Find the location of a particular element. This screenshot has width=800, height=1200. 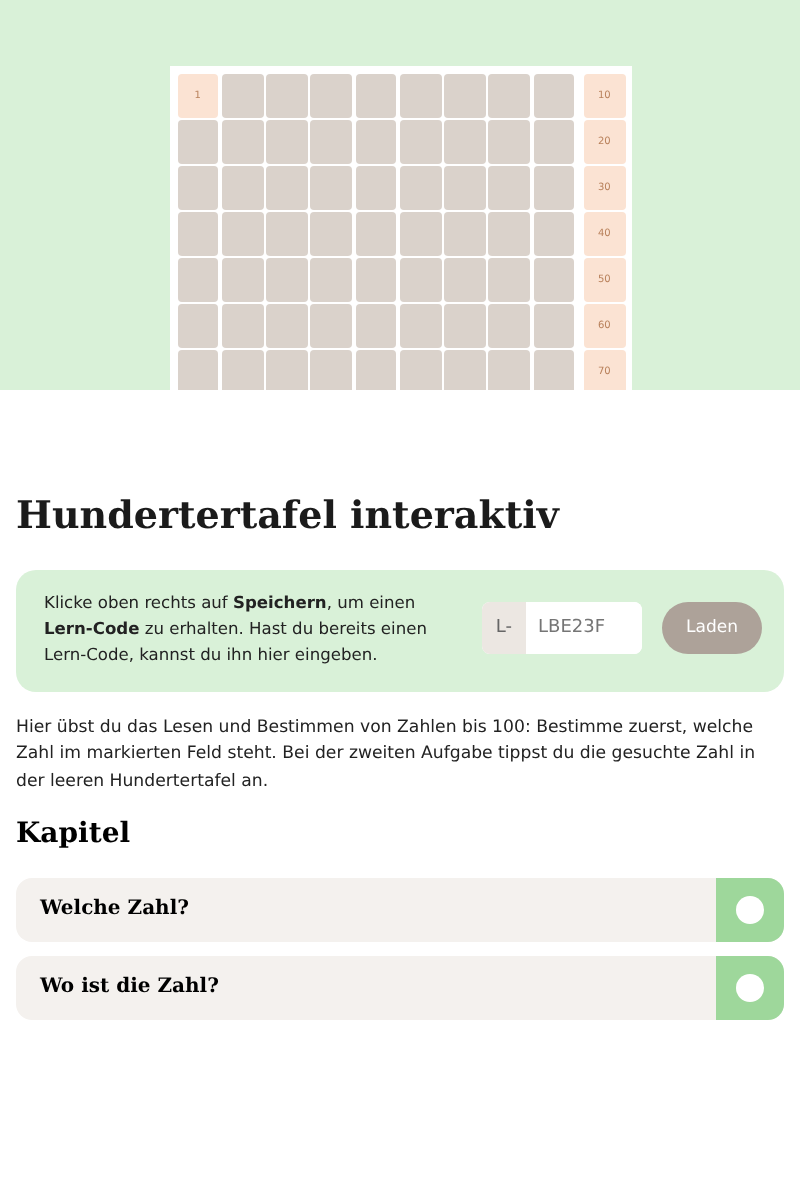

chapter-item: Welche Zahl? is located at coordinates (400, 909).